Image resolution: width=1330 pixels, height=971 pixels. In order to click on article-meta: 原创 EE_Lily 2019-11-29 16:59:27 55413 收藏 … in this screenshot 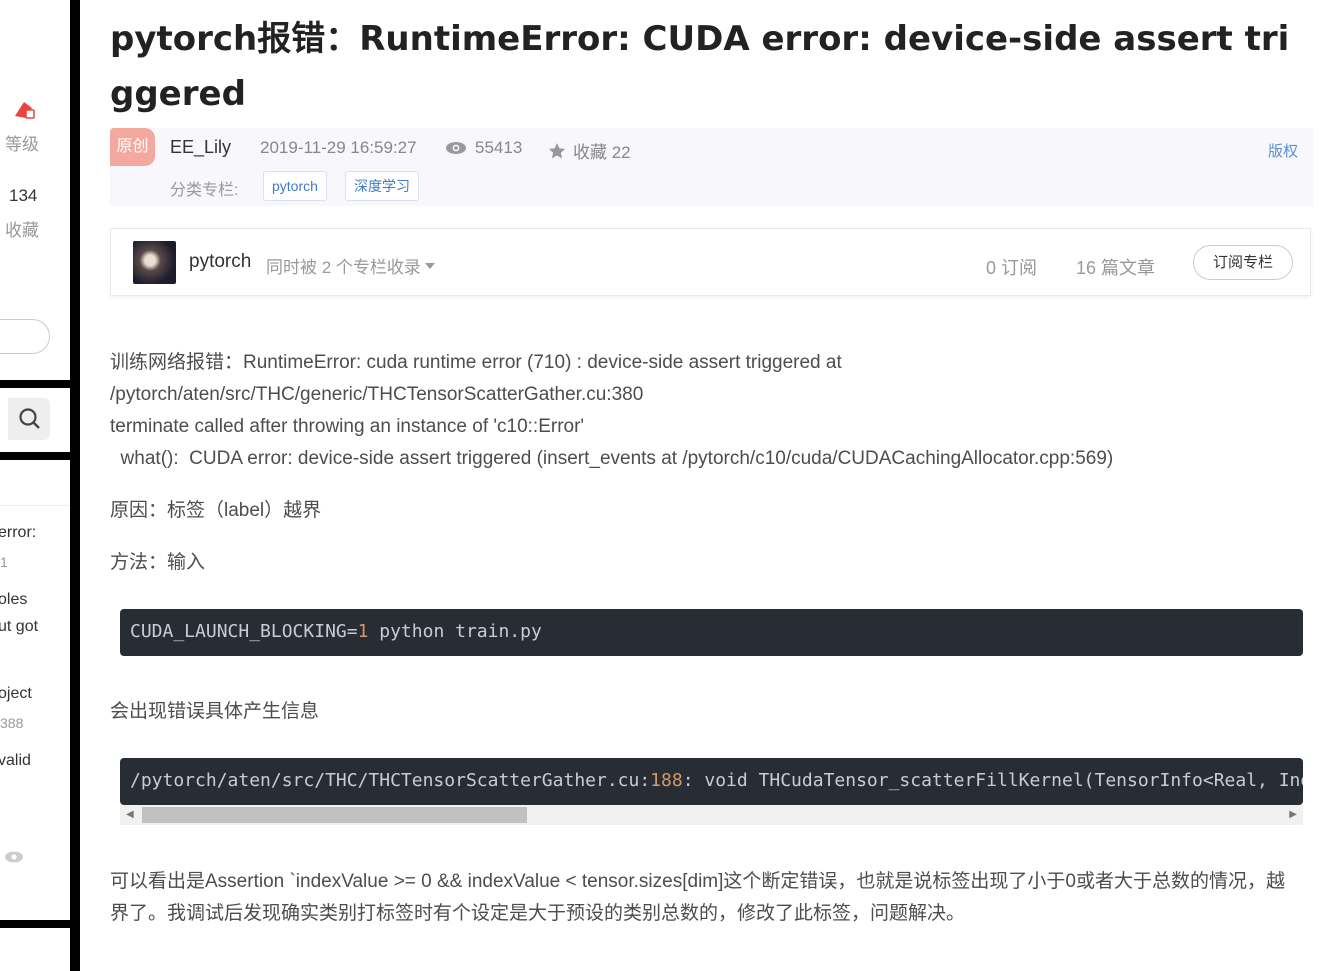, I will do `click(711, 167)`.